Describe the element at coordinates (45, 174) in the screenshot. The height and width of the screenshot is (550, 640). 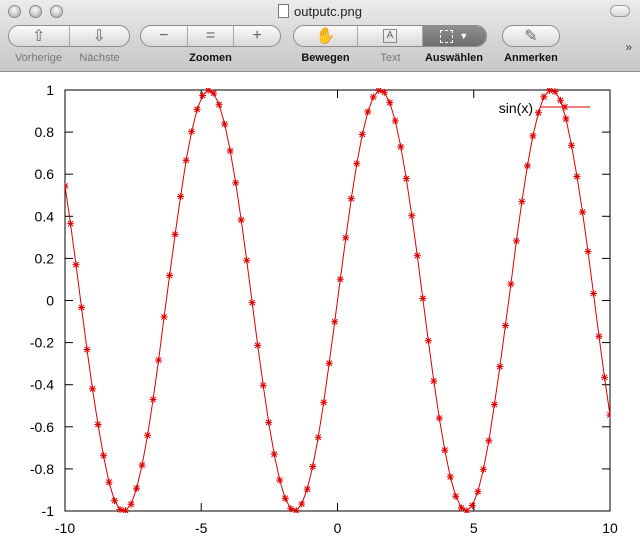
I see `y-tick-label: 0.6` at that location.